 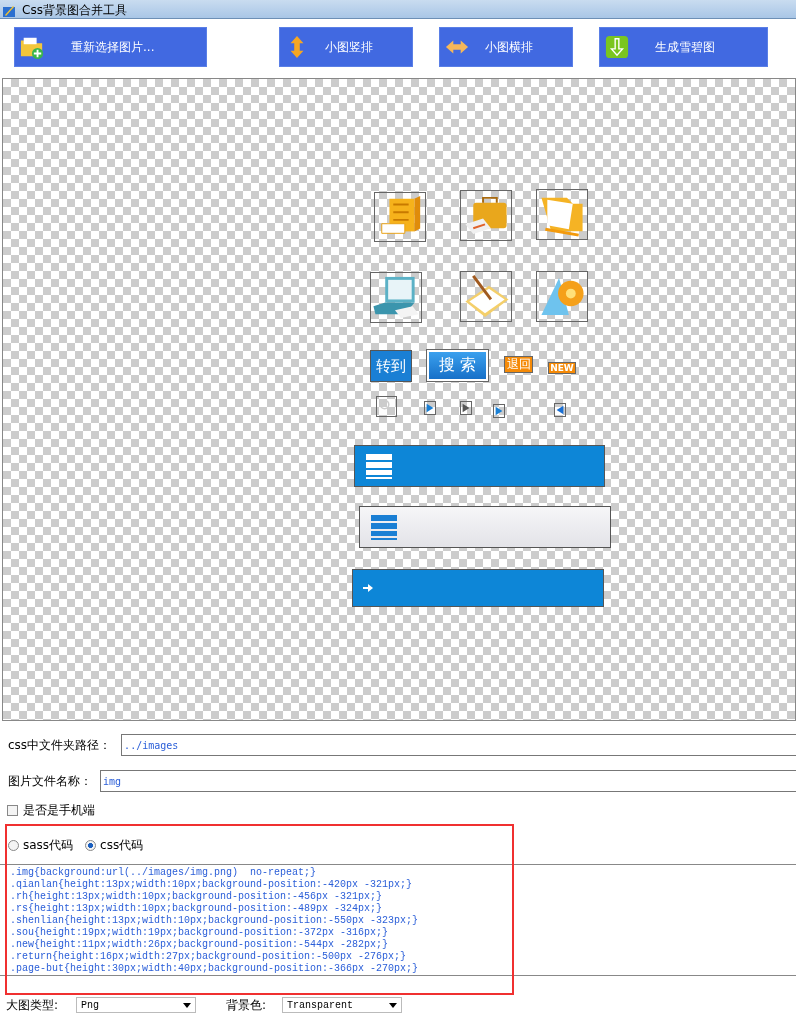 What do you see at coordinates (506, 47) in the screenshot?
I see `toolbar-button: 小图横排` at bounding box center [506, 47].